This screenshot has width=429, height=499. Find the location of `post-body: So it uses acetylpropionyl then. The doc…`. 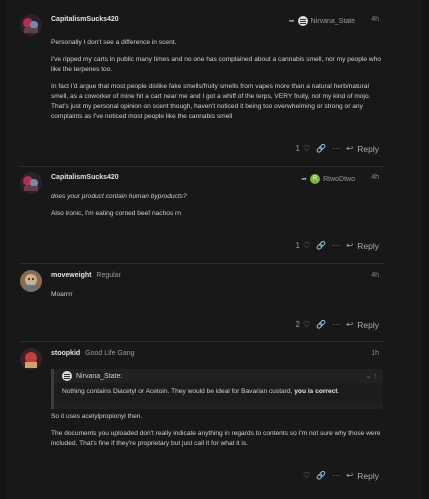

post-body: So it uses acetylpropionyl then. The doc… is located at coordinates (218, 434).